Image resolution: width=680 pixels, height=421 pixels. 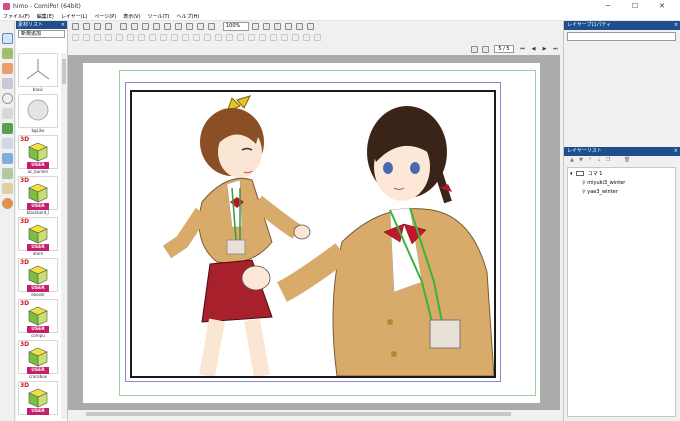 I want to click on layer-row: ♀ yae3_winter, so click(x=600, y=192).